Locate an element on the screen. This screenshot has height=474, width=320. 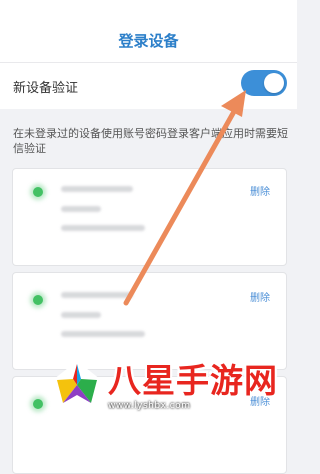
watermark-text: 八星手游网 is located at coordinates (193, 380).